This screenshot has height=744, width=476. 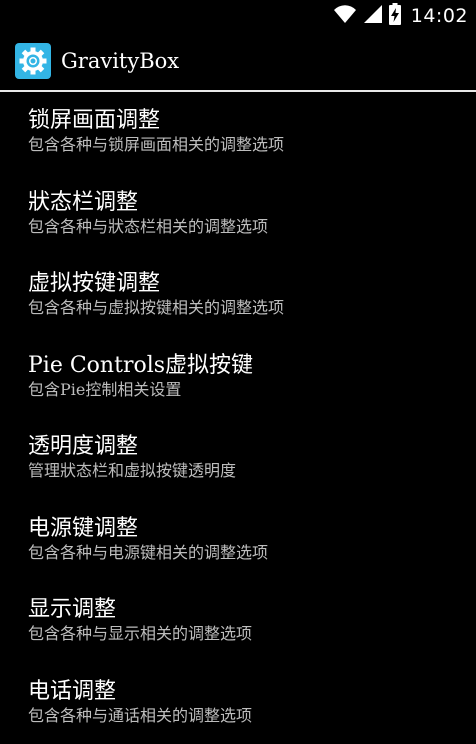 What do you see at coordinates (252, 634) in the screenshot?
I see `item-summary: 包含各种与显示相关的调整选项` at bounding box center [252, 634].